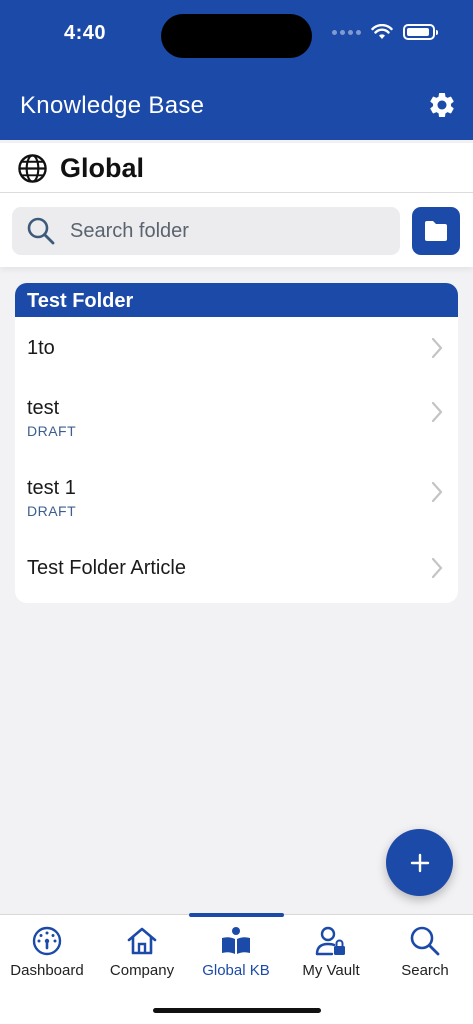  Describe the element at coordinates (236, 168) in the screenshot. I see `scope-row: Global` at that location.